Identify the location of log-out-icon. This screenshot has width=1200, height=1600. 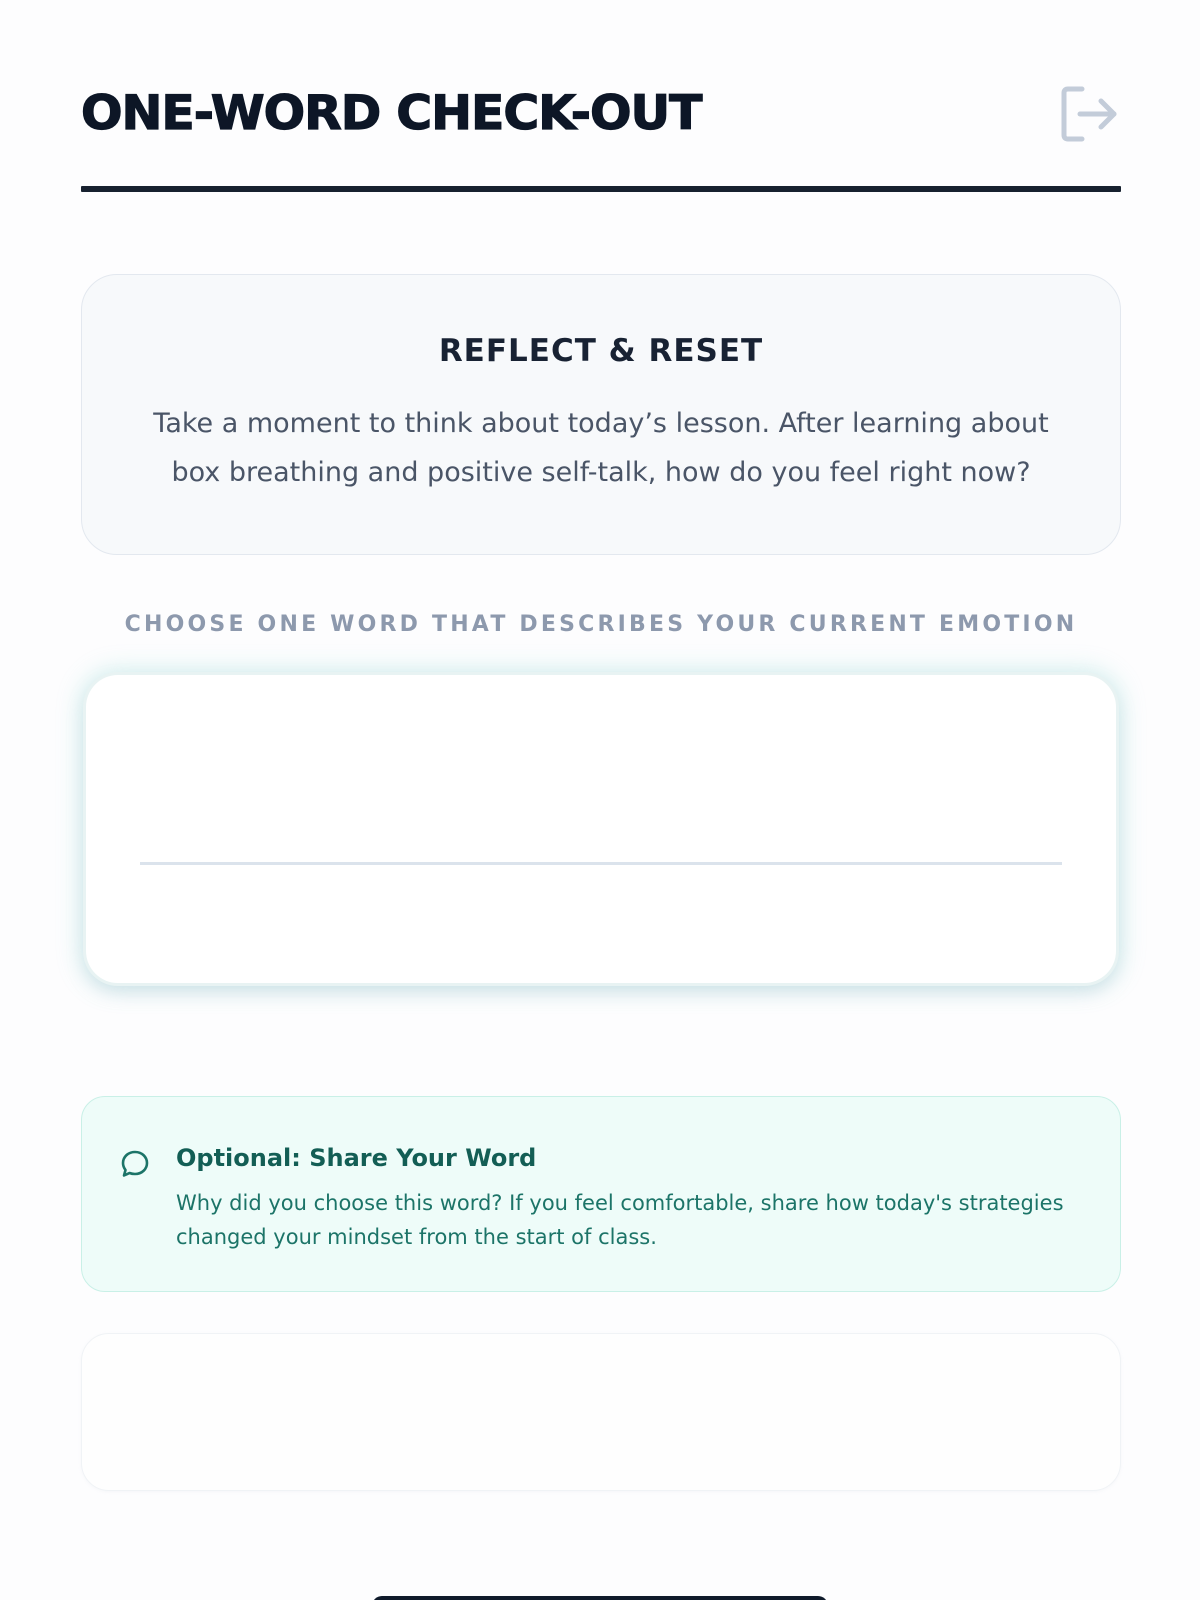
(1089, 114).